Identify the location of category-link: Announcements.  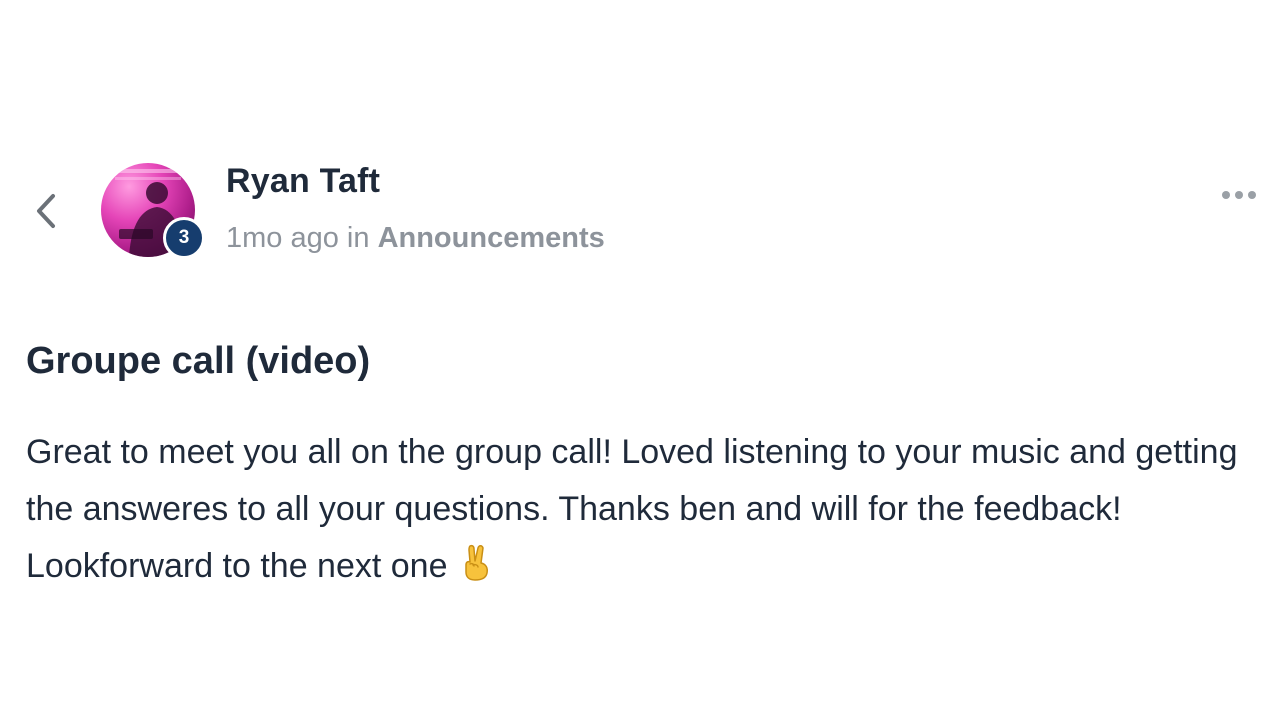
(491, 238).